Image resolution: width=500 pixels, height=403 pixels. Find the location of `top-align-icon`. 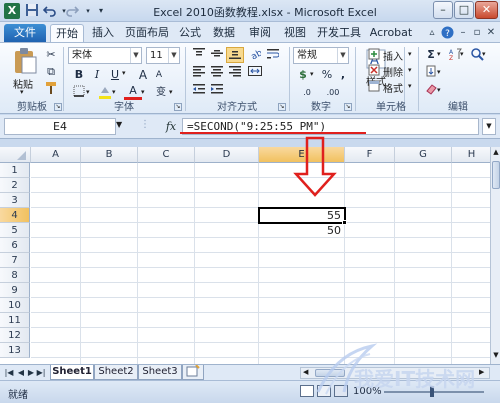

top-align-icon is located at coordinates (199, 55).